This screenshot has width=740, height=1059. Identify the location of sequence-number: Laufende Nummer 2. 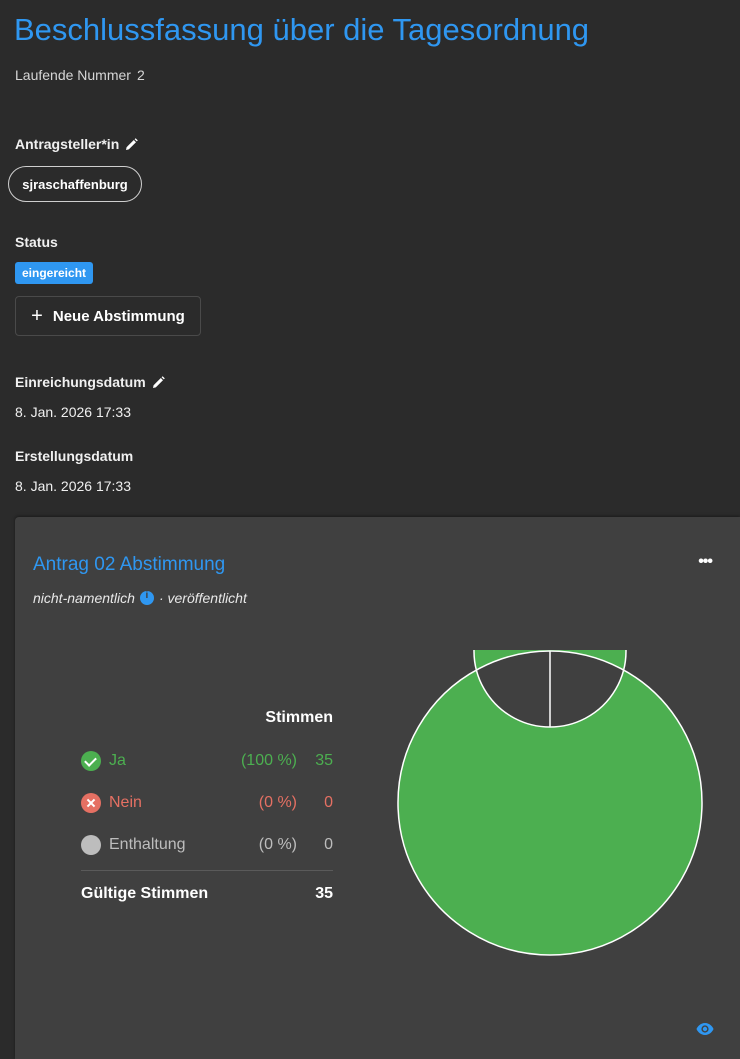
(80, 75).